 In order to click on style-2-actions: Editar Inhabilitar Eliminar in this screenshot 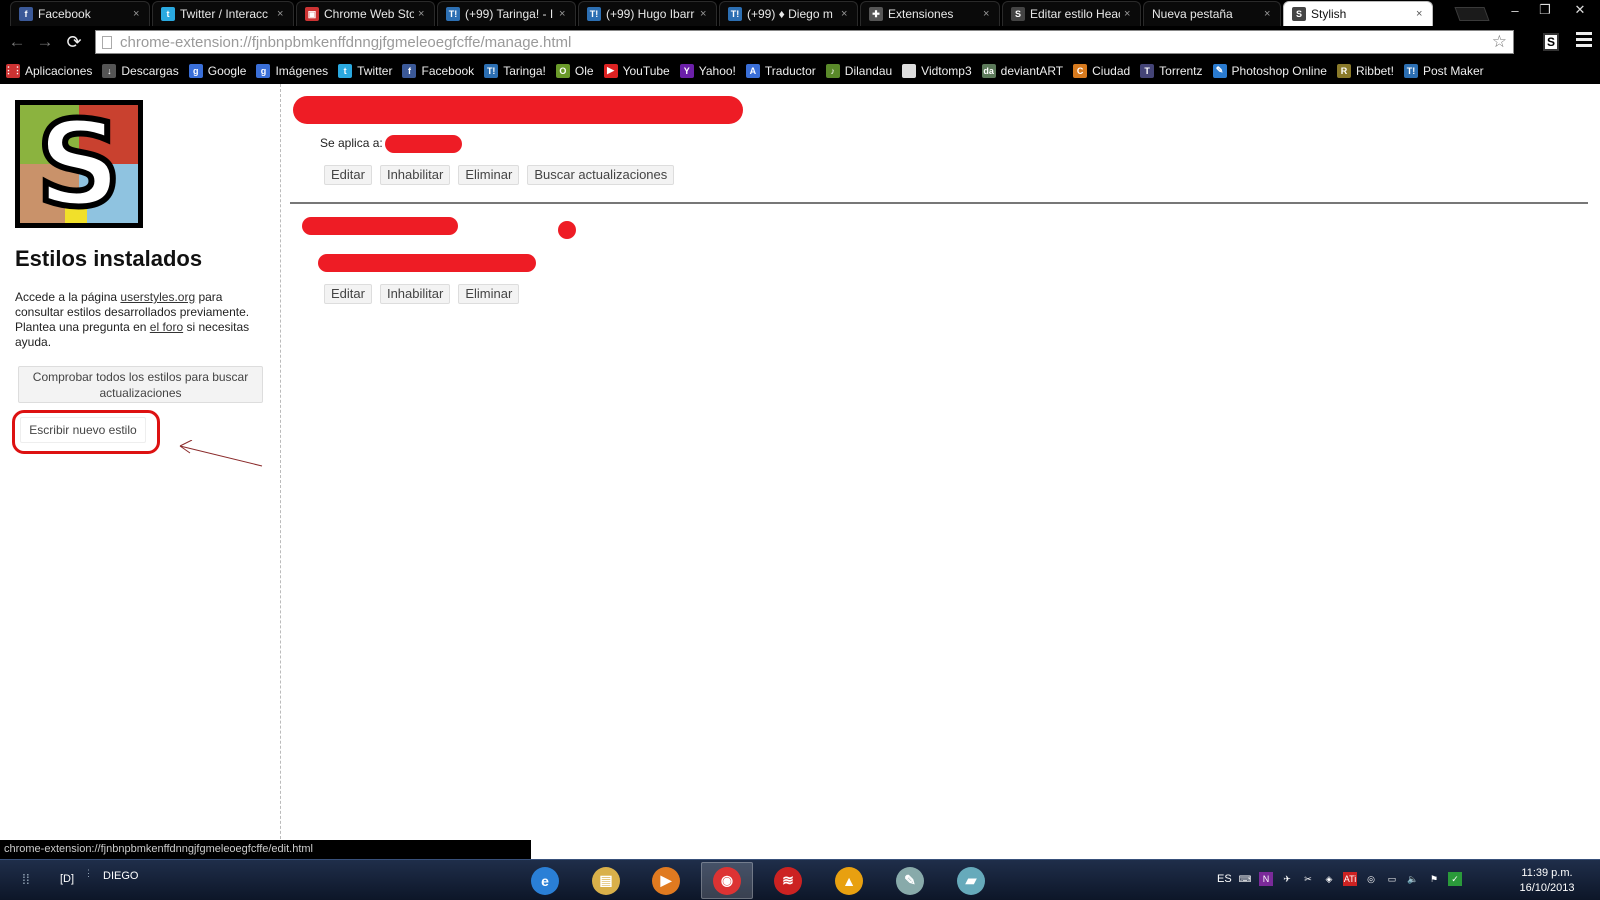, I will do `click(422, 294)`.